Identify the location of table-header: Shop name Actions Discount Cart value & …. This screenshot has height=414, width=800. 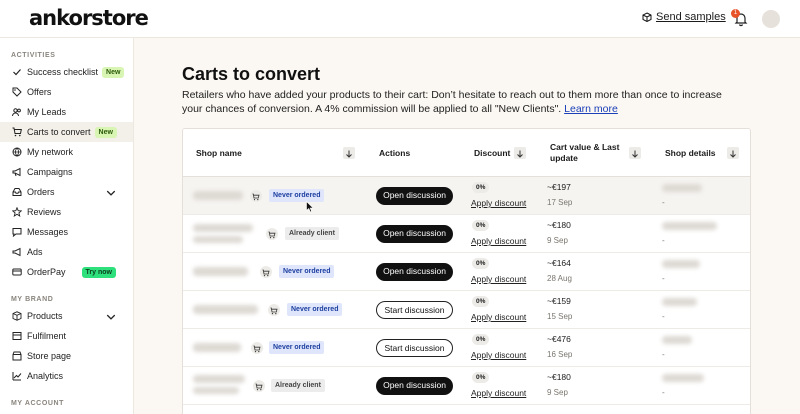
(466, 153).